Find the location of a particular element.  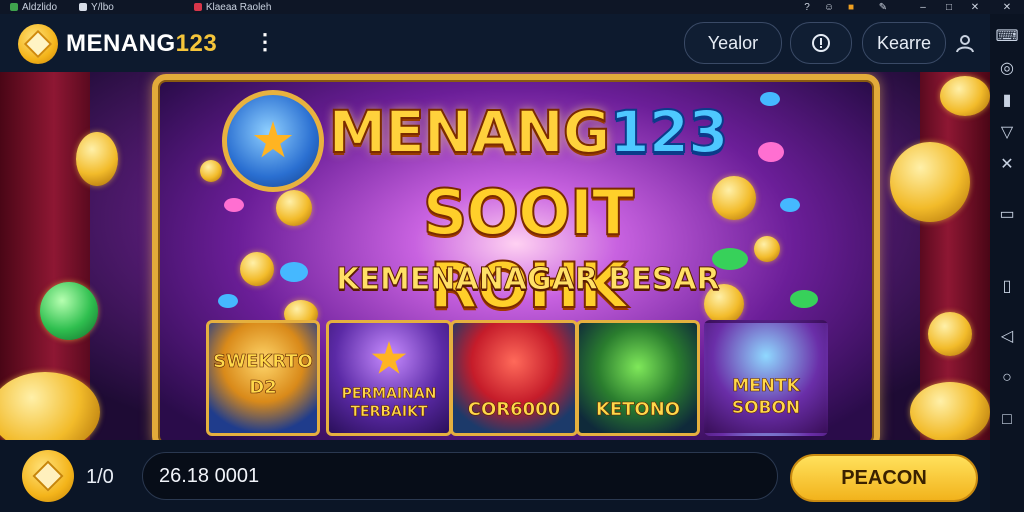

game-card-label: KETONO is located at coordinates (638, 410).